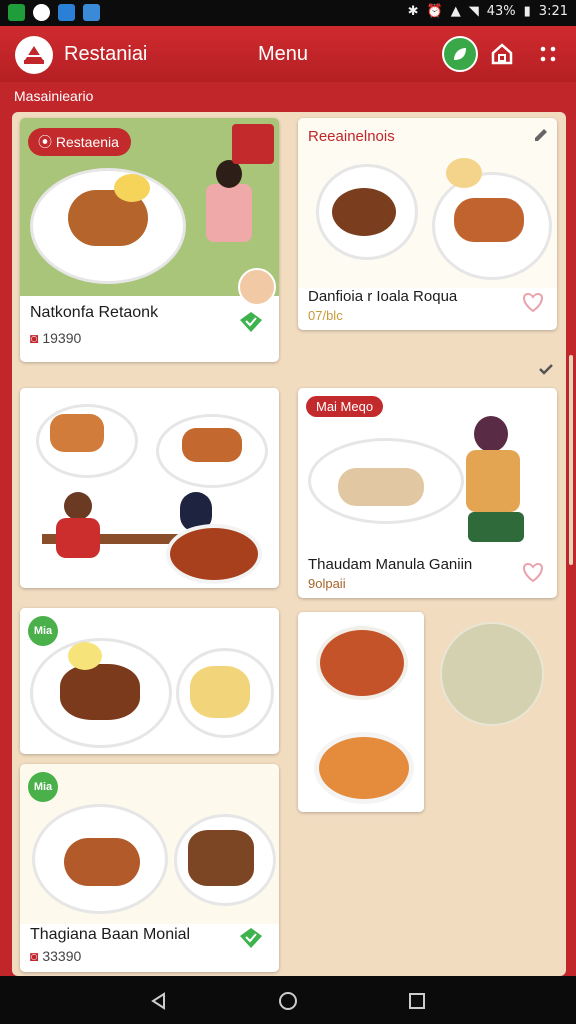 This screenshot has height=1024, width=576. What do you see at coordinates (53, 96) in the screenshot?
I see `breadcrumb: Masainieario` at bounding box center [53, 96].